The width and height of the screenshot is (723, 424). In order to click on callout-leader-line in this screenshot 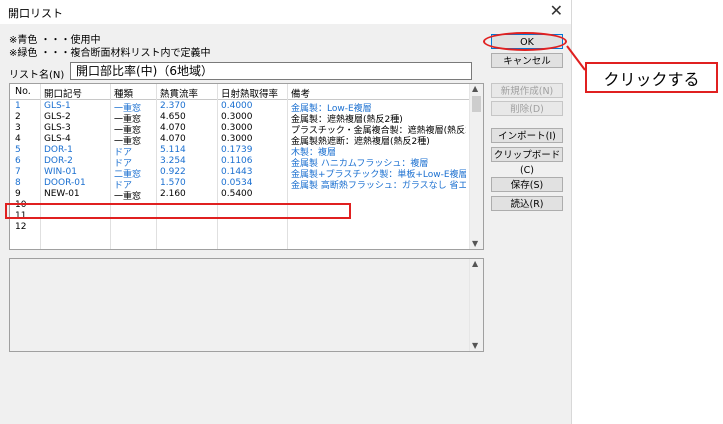, I will do `click(576, 58)`.